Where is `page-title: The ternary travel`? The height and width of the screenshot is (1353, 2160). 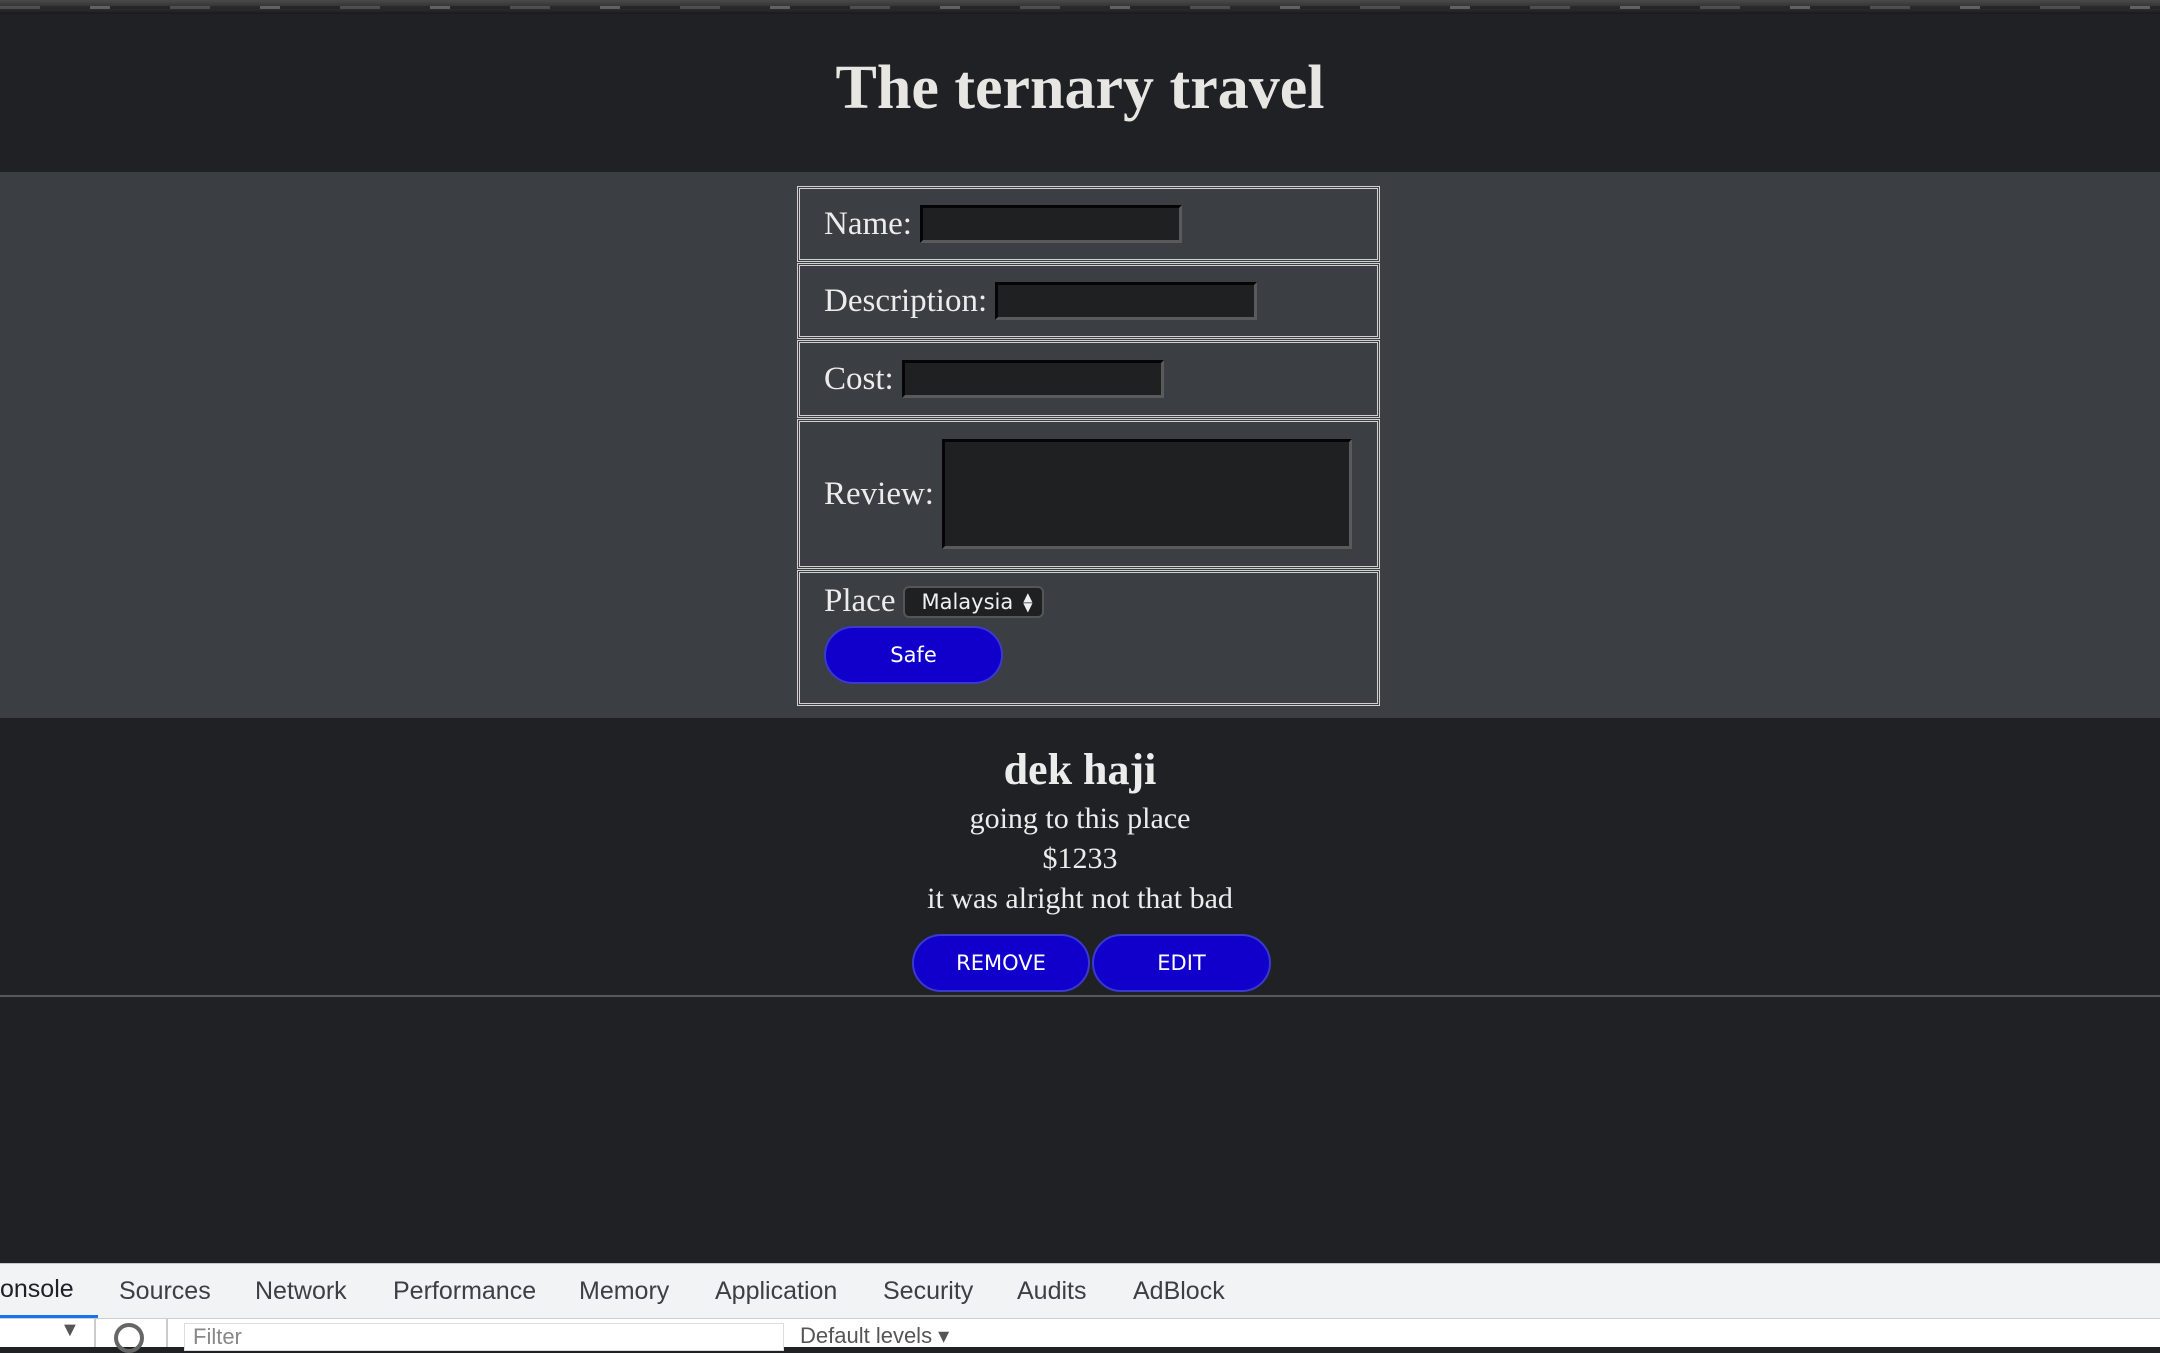 page-title: The ternary travel is located at coordinates (1080, 87).